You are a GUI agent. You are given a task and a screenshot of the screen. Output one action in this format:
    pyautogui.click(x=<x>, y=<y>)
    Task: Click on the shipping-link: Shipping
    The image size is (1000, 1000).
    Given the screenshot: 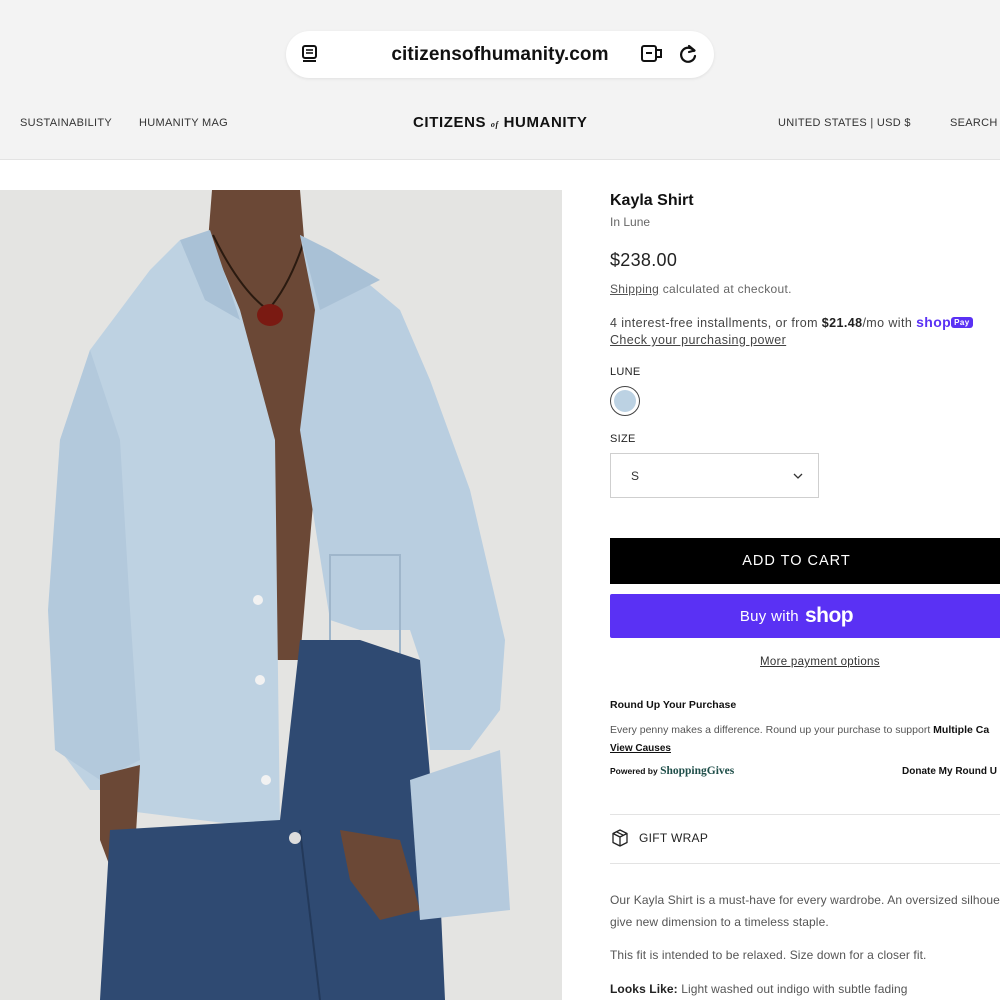 What is the action you would take?
    pyautogui.click(x=634, y=289)
    